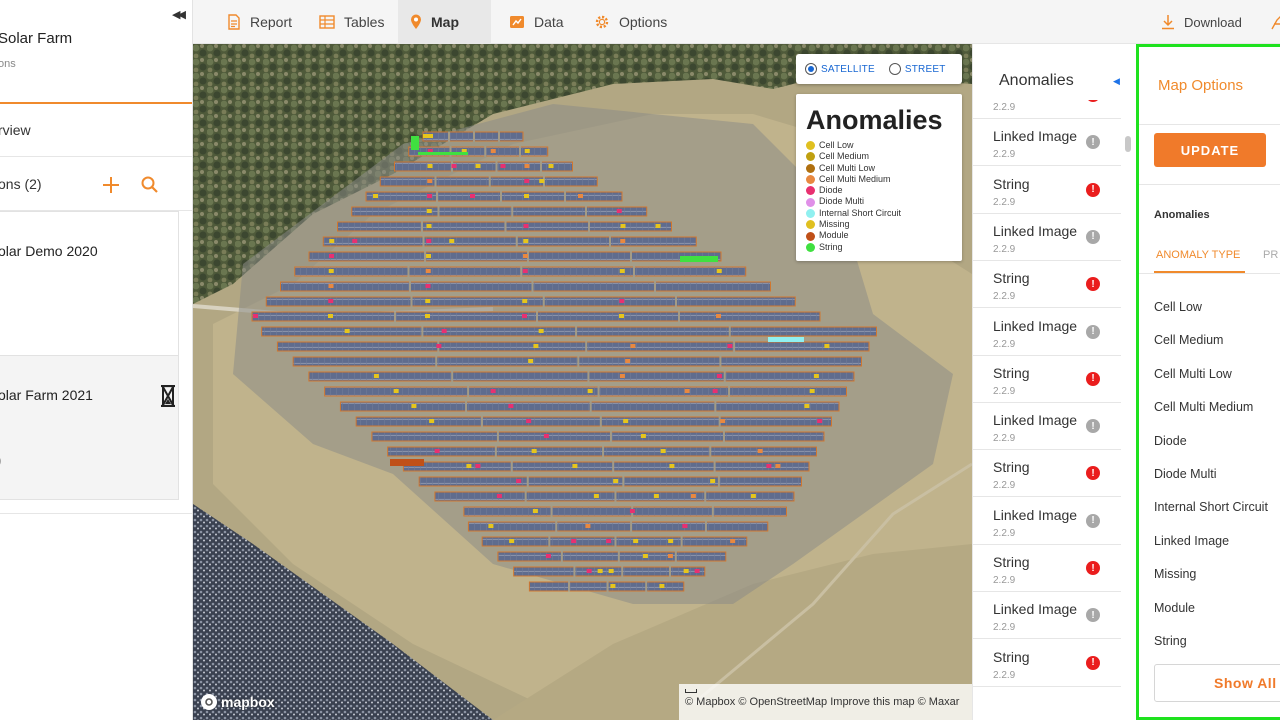 The image size is (1280, 720). Describe the element at coordinates (879, 201) in the screenshot. I see `legend-item: Diode Multi` at that location.